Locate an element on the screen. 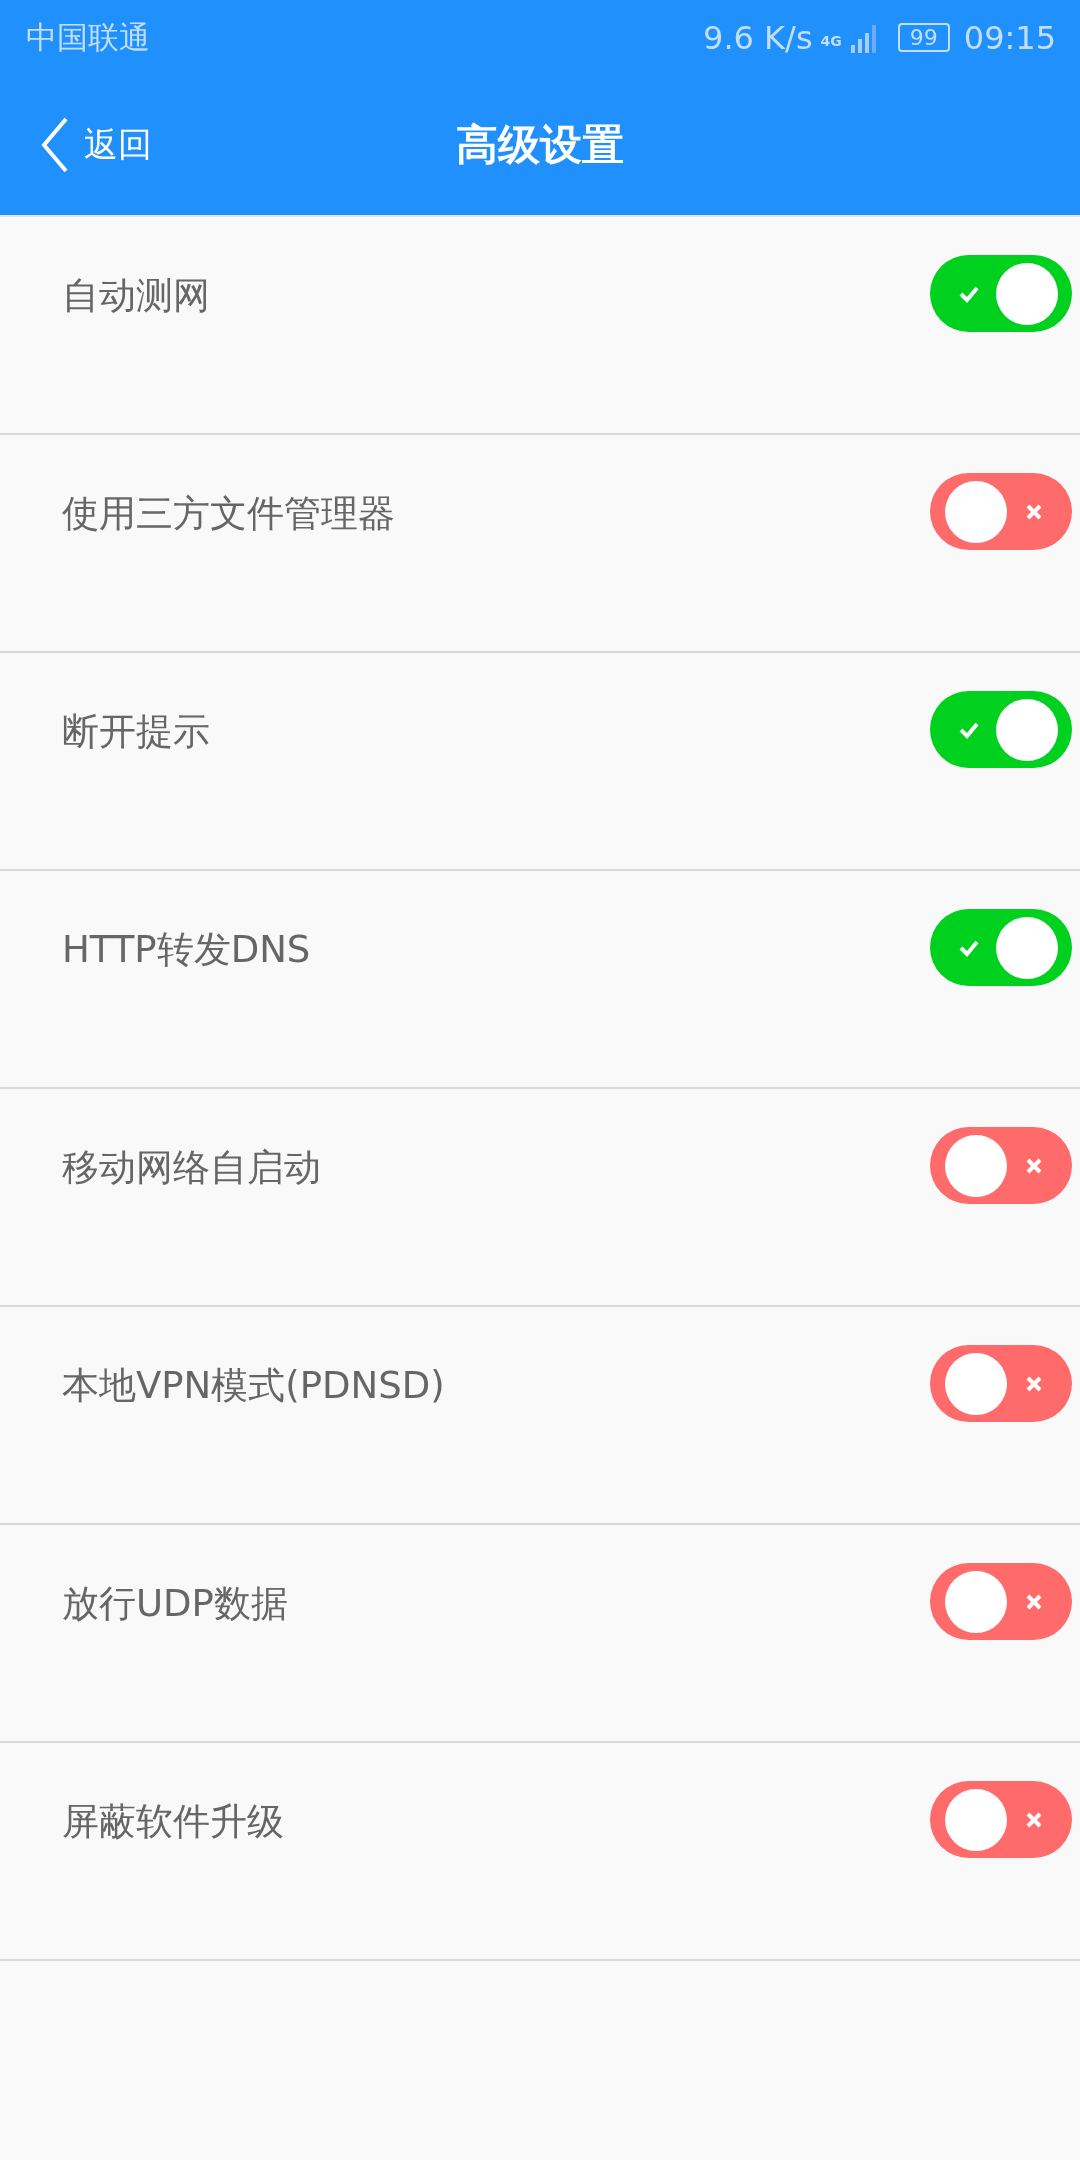 The image size is (1080, 2160). setting-label: 放行UDP数据 is located at coordinates (175, 1604).